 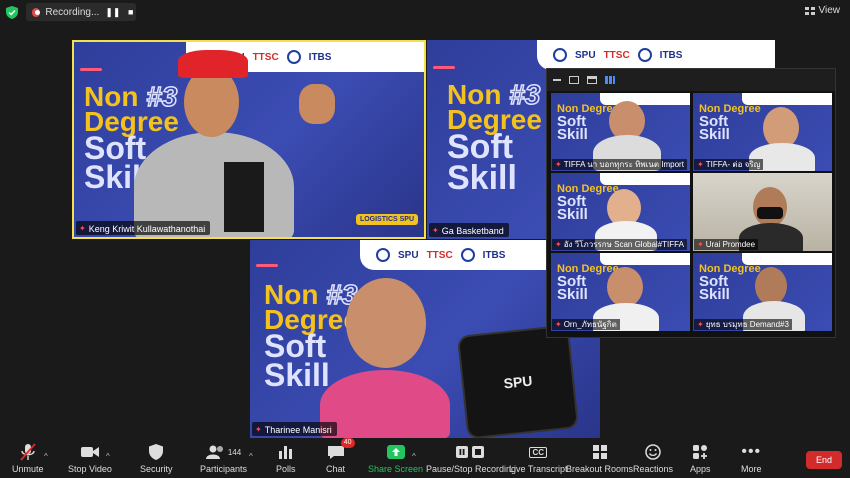 What do you see at coordinates (112, 12) in the screenshot?
I see `pause-recording-icon: ❚❚` at bounding box center [112, 12].